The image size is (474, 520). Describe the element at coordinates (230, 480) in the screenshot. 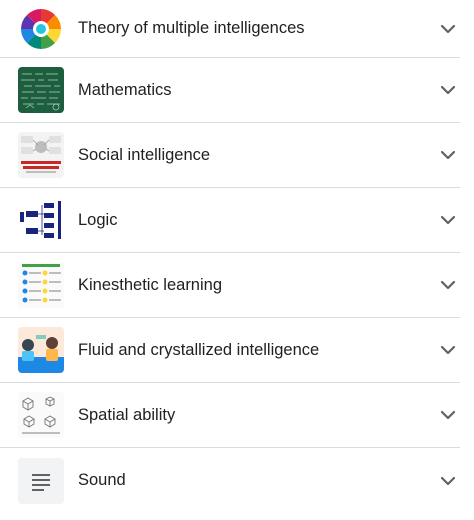

I see `list-item-sound: Sound` at that location.